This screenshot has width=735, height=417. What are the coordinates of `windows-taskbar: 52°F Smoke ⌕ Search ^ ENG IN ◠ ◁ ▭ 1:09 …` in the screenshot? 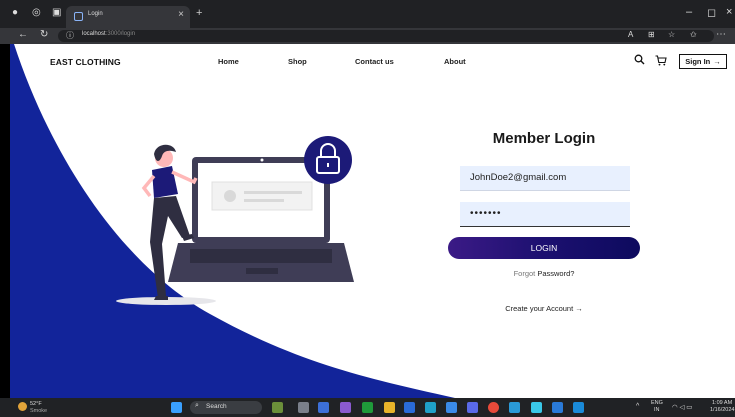 It's located at (367, 407).